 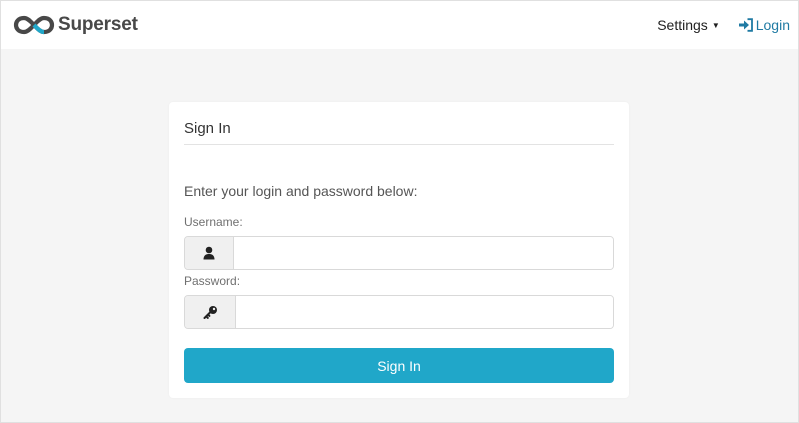 What do you see at coordinates (715, 25) in the screenshot?
I see `caret-down-icon: ▼` at bounding box center [715, 25].